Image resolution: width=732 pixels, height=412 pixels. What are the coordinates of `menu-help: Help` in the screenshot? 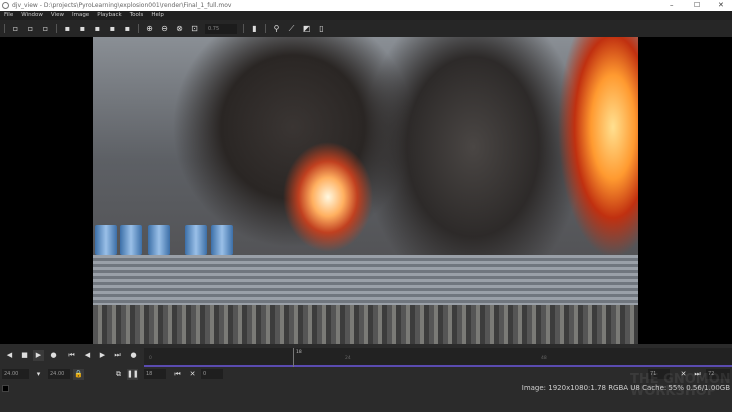 It's located at (157, 15).